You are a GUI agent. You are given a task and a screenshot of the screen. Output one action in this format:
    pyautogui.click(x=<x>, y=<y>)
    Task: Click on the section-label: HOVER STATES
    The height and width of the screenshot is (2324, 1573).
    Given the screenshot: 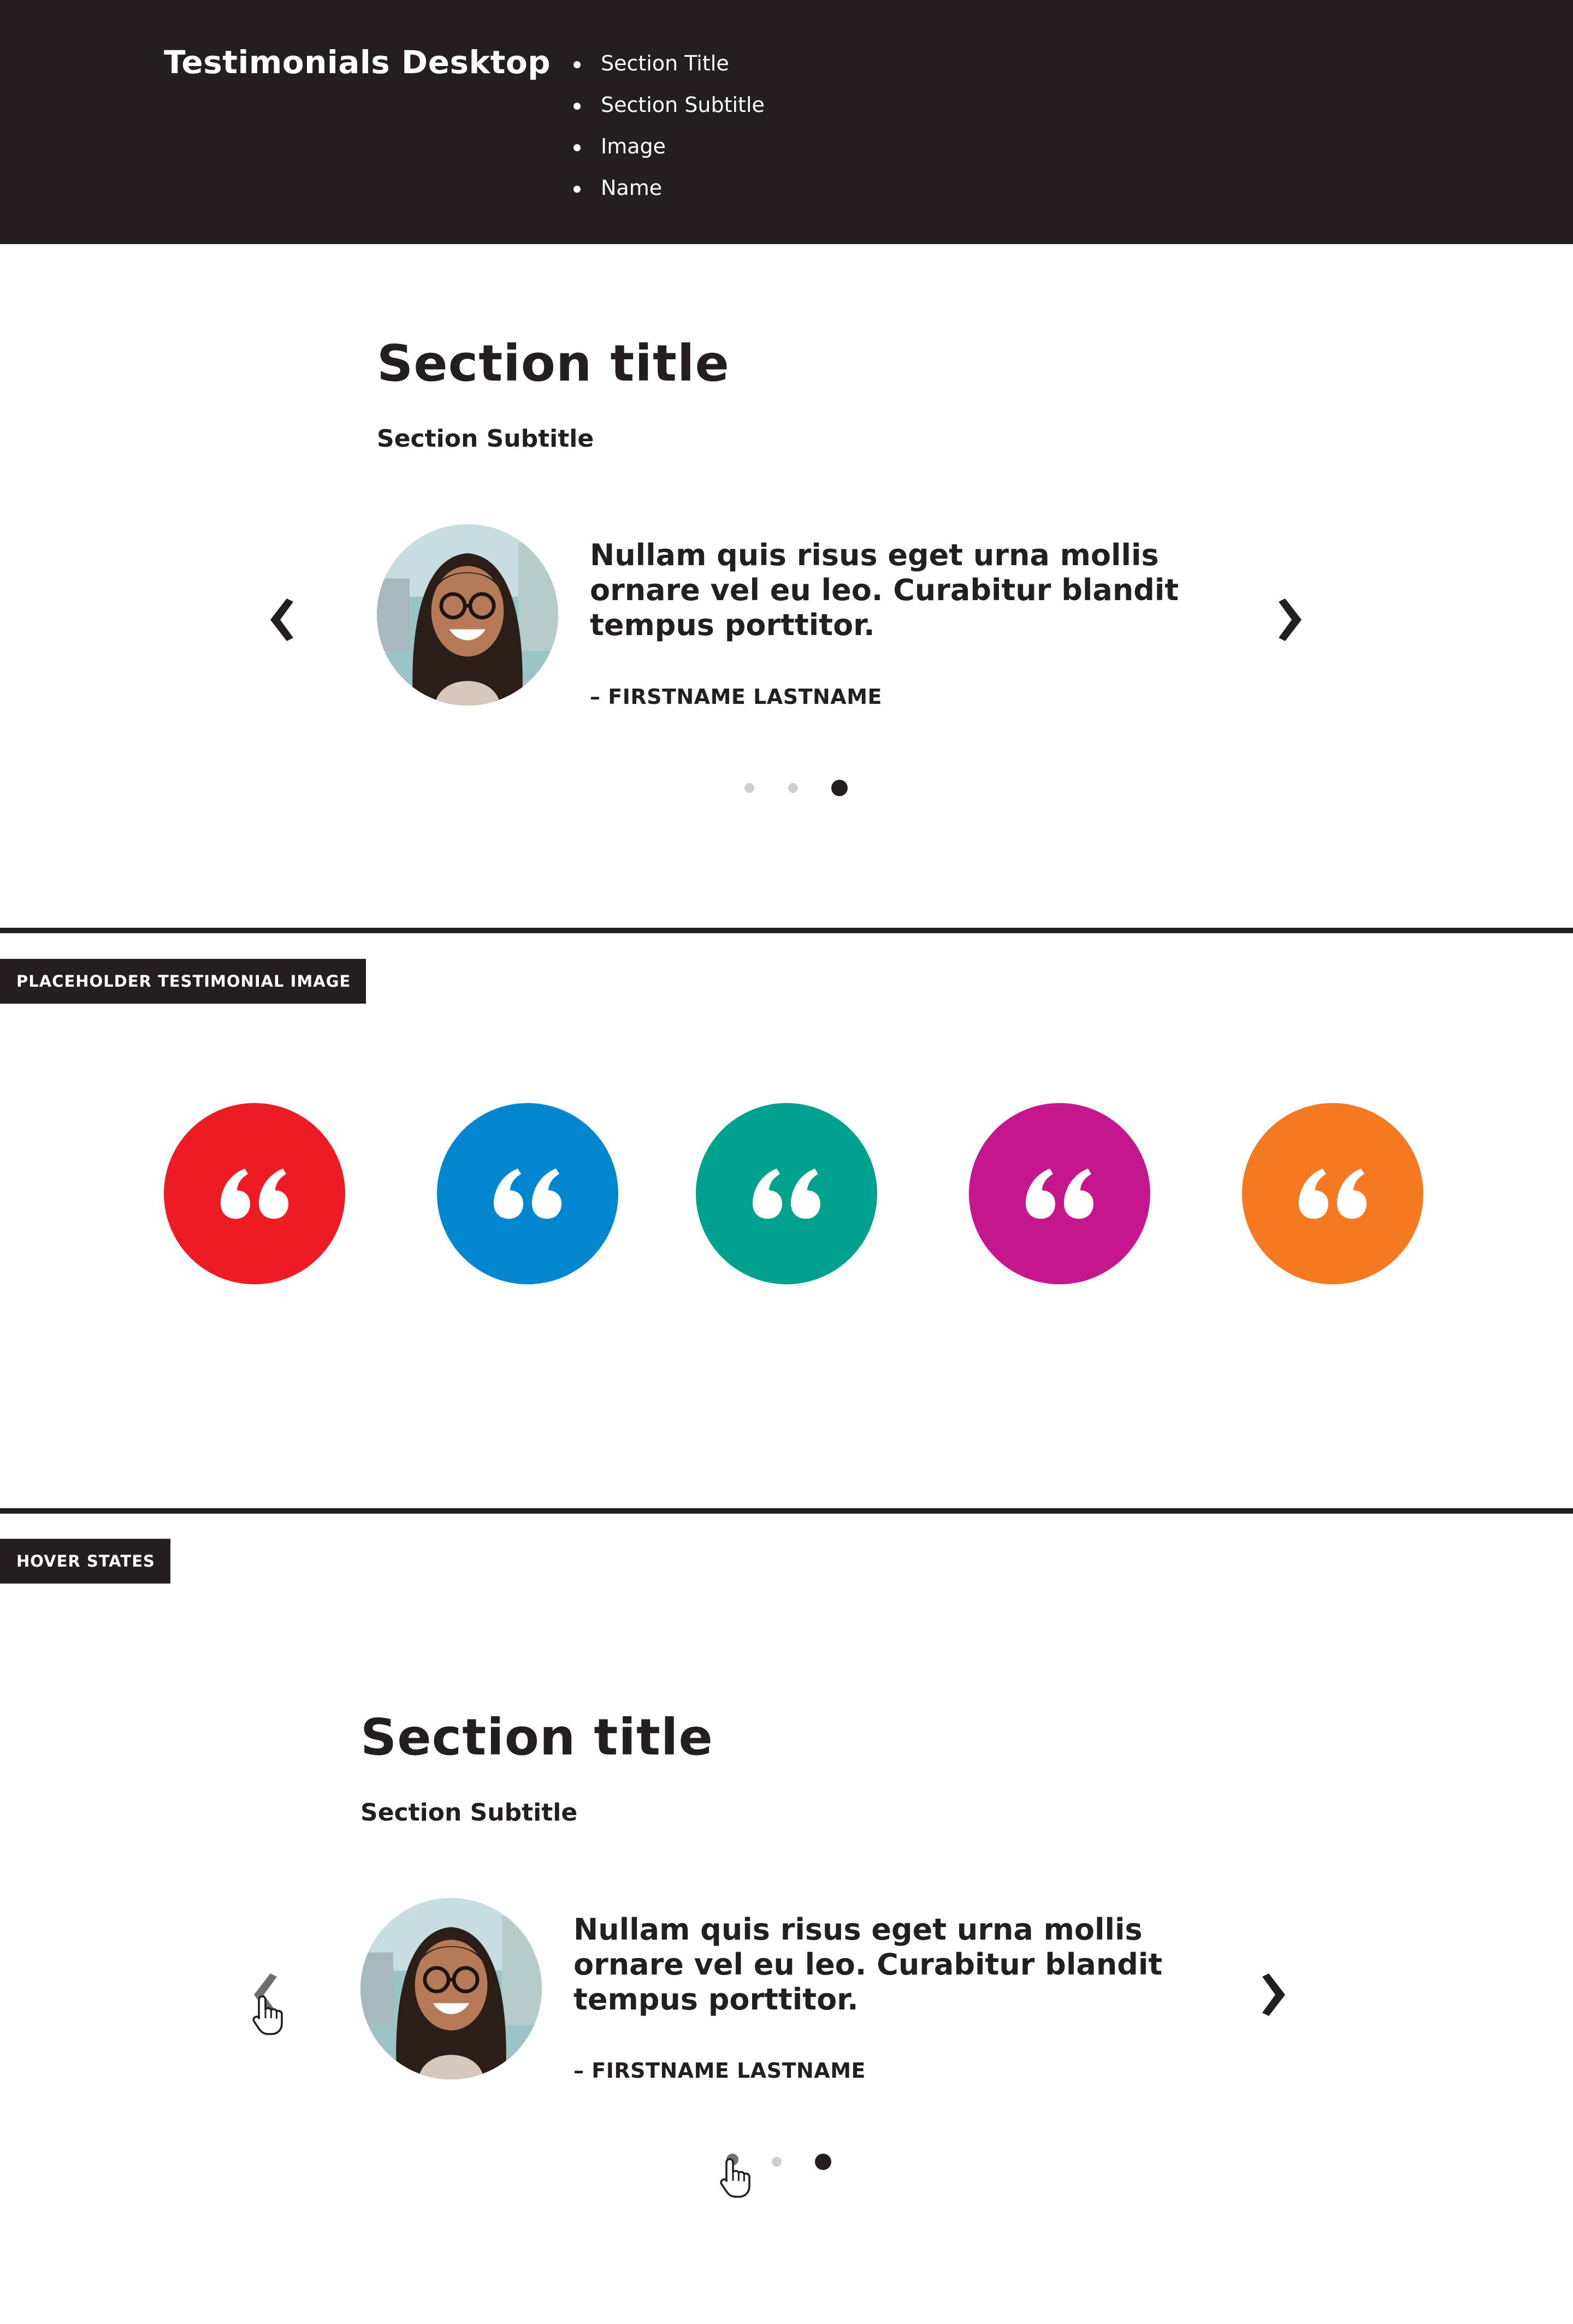 What is the action you would take?
    pyautogui.click(x=85, y=1561)
    